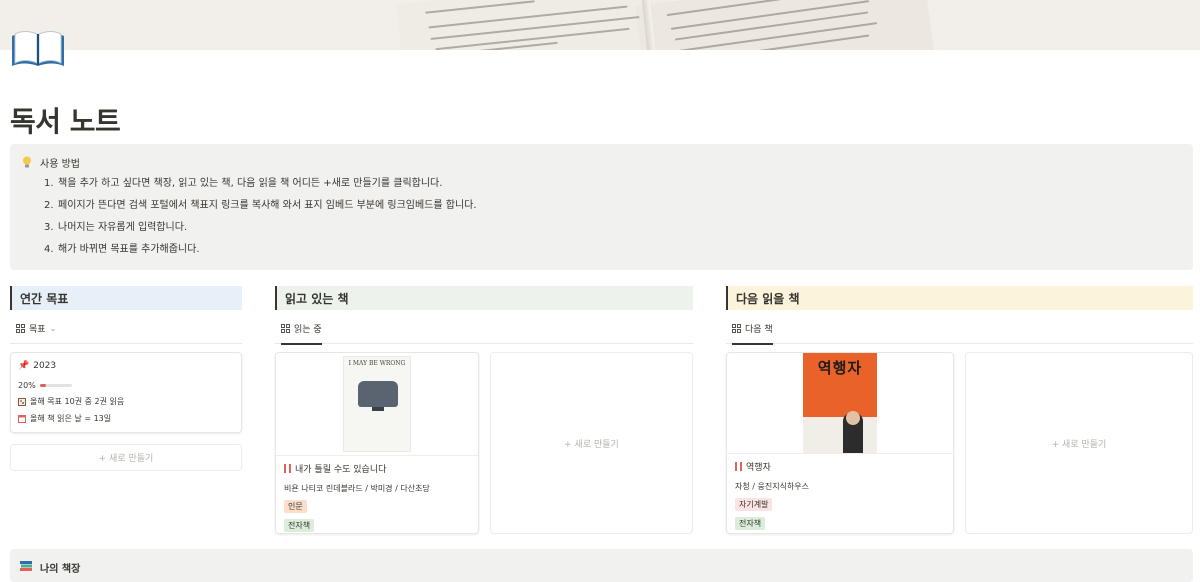 The height and width of the screenshot is (582, 1200). I want to click on lightbulb-icon, so click(27, 162).